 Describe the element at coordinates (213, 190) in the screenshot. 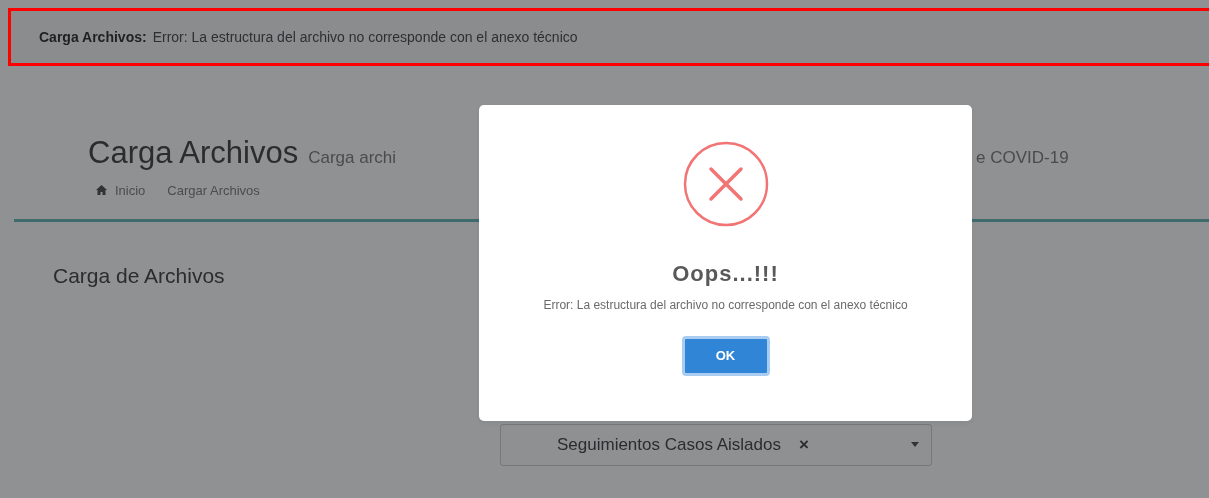

I see `breadcrumb-current: Cargar Archivos` at that location.